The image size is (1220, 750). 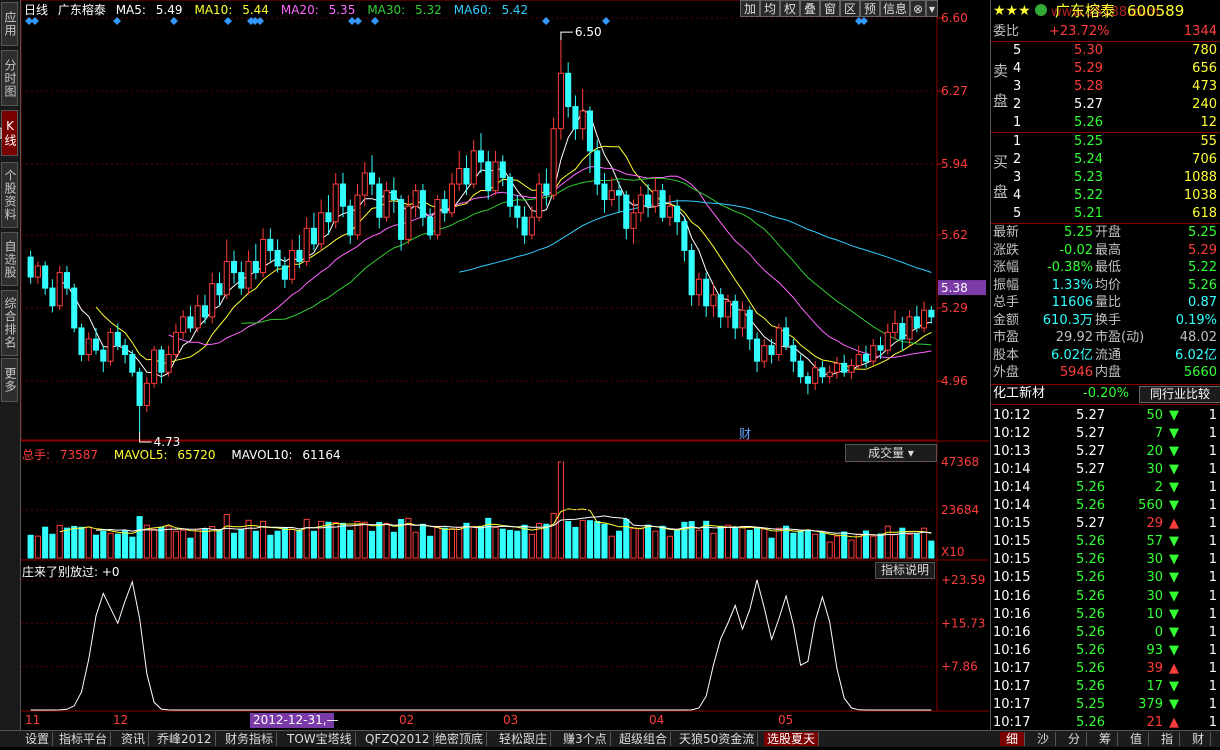 What do you see at coordinates (644, 739) in the screenshot?
I see `bottom-tab-10: 超级组合` at bounding box center [644, 739].